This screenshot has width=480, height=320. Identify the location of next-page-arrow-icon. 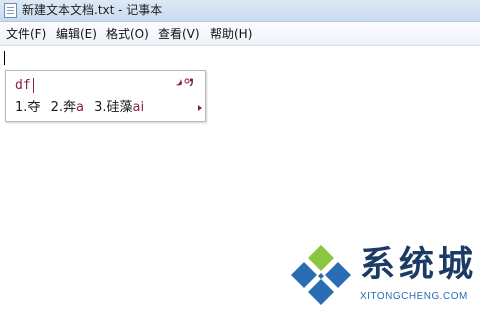
(200, 108).